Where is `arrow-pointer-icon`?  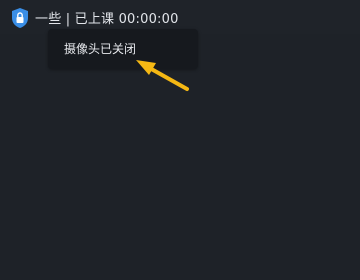 arrow-pointer-icon is located at coordinates (160, 75).